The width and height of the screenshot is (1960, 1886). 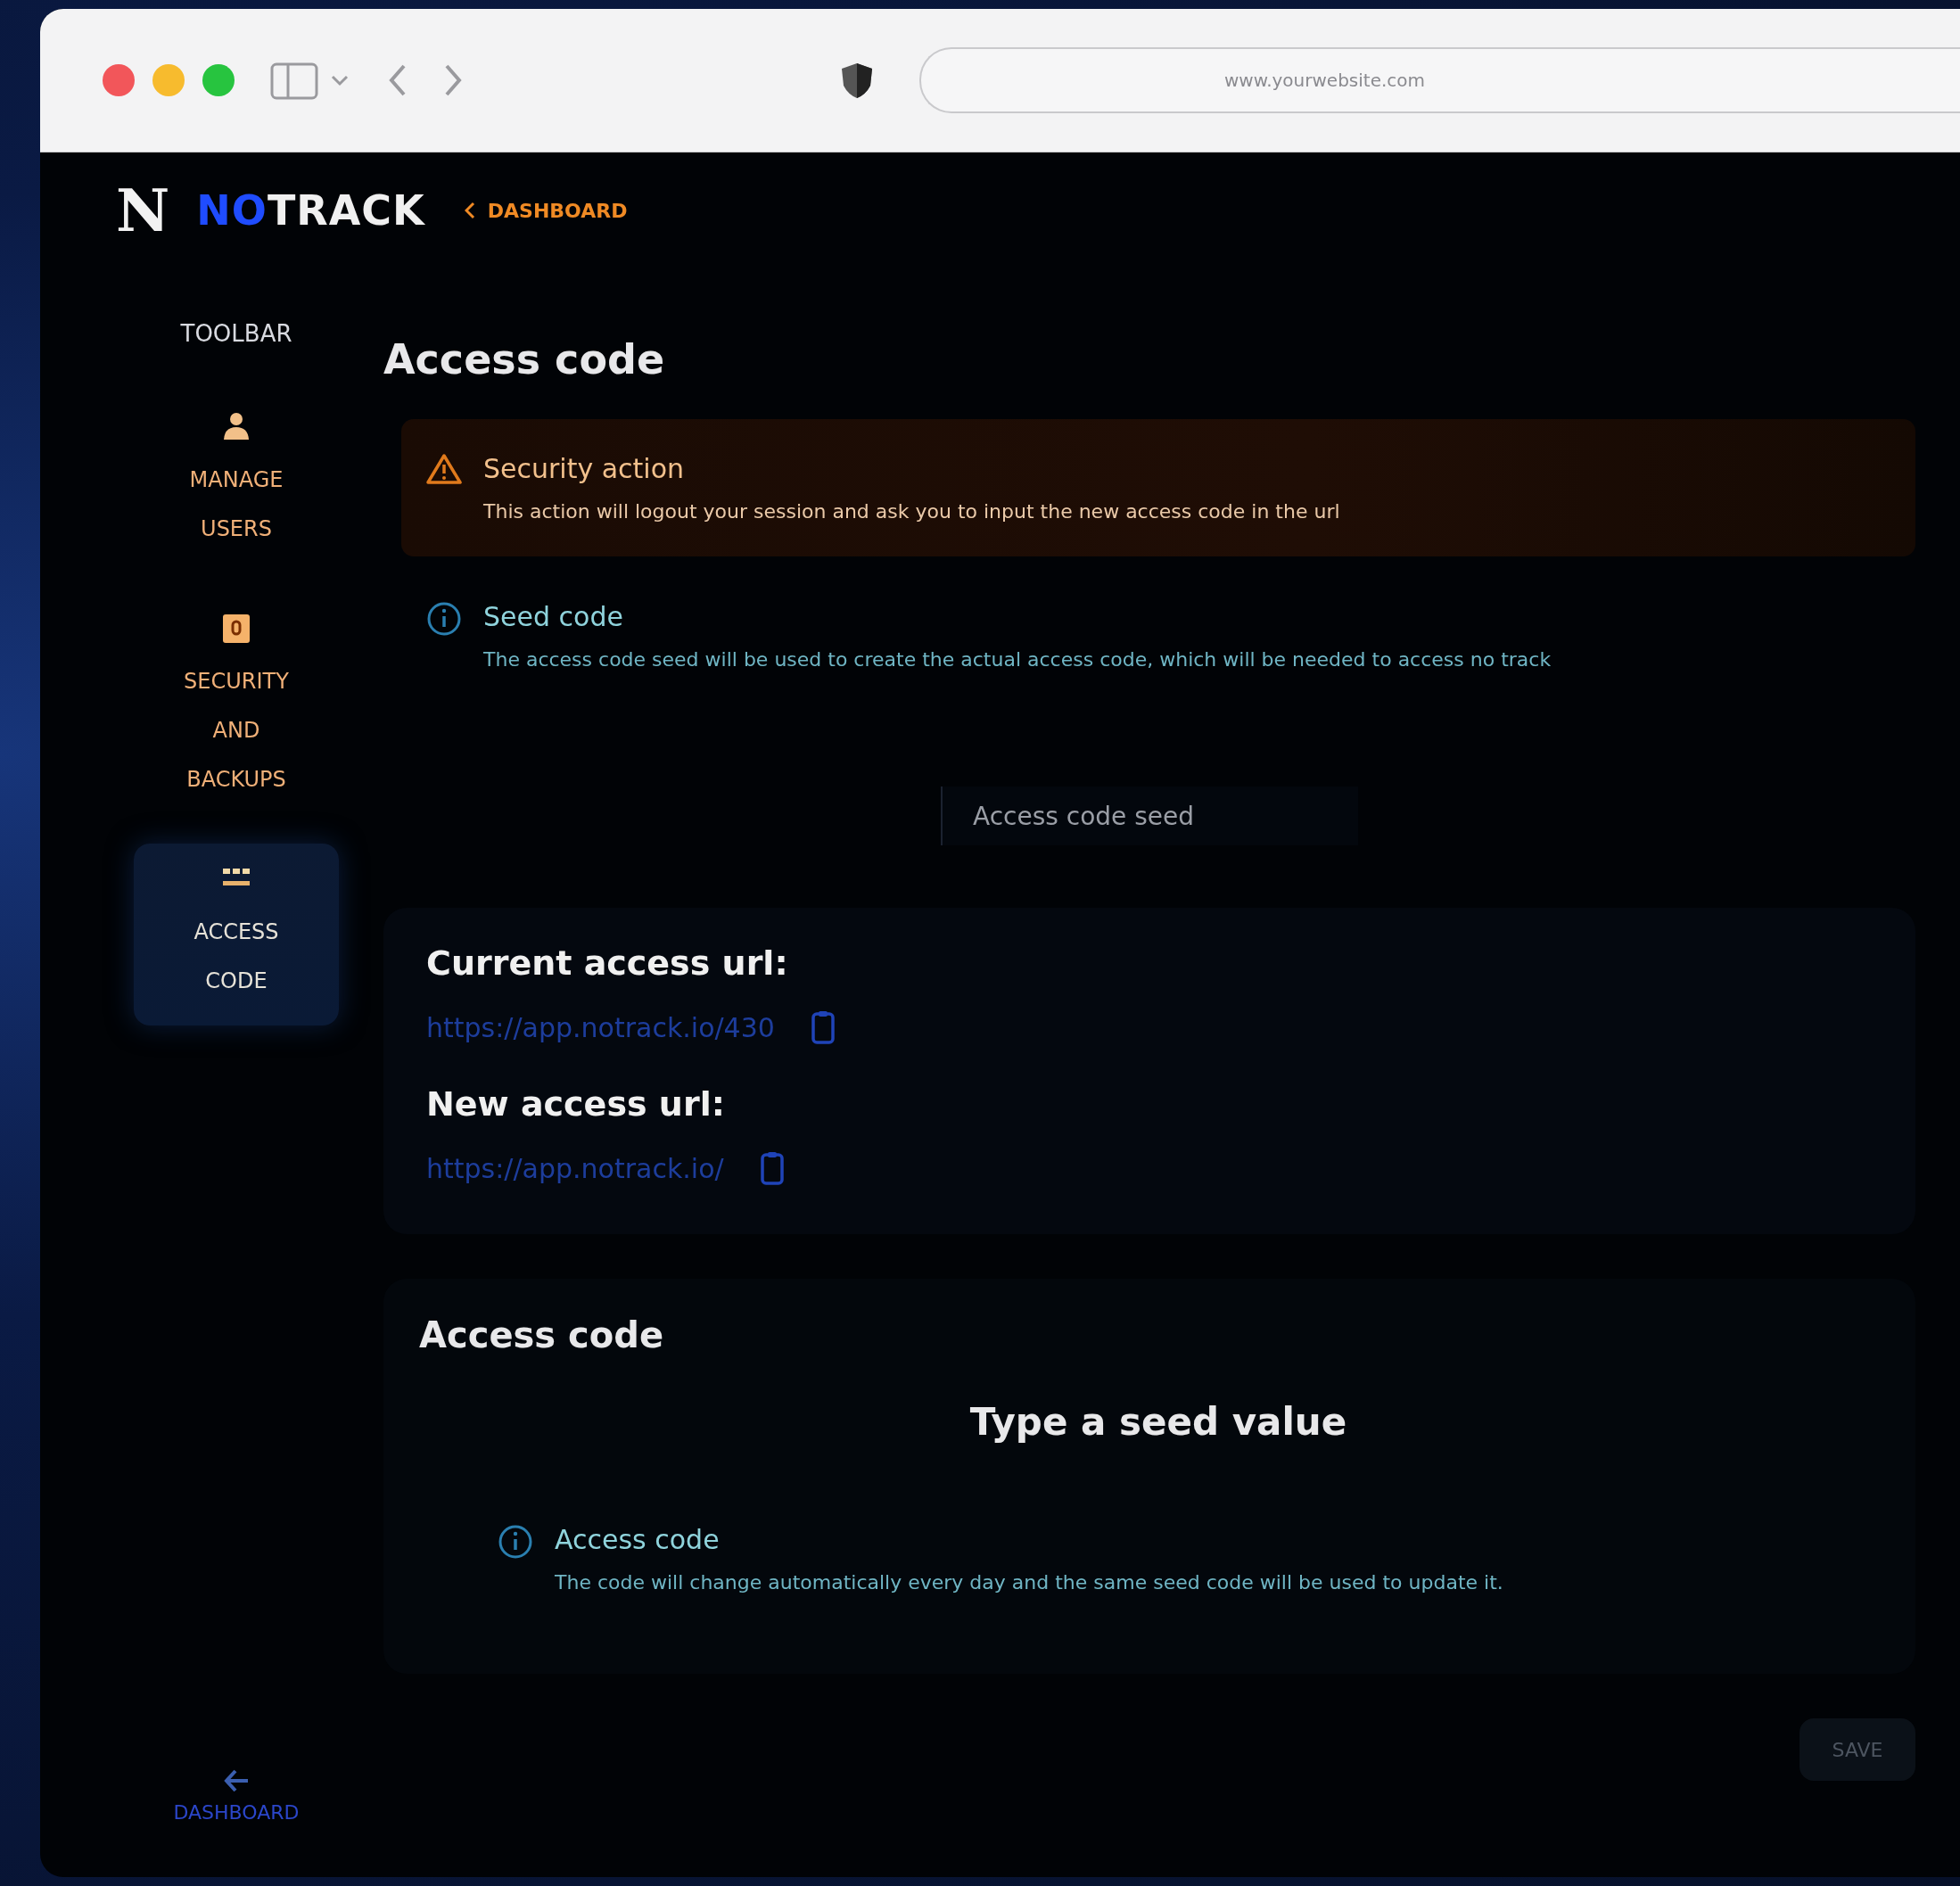 What do you see at coordinates (237, 482) in the screenshot?
I see `sidebar-item: MANAGE USERS` at bounding box center [237, 482].